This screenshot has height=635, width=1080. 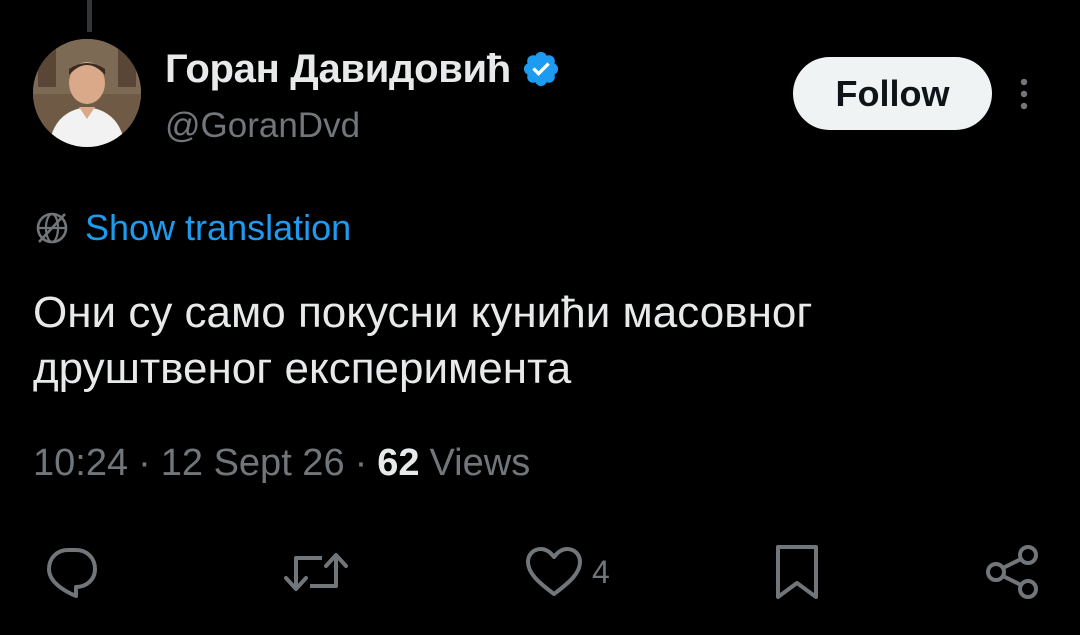 I want to click on tweet-date: 12 Sept 26, so click(x=253, y=463).